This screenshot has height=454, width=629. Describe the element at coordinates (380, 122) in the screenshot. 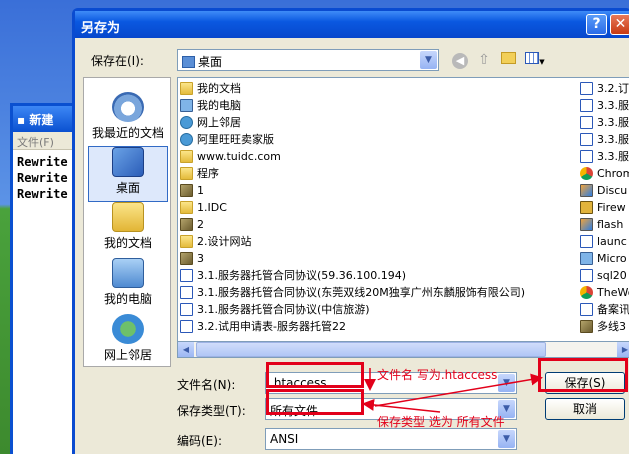

I see `file-list-item: 网上邻居` at that location.